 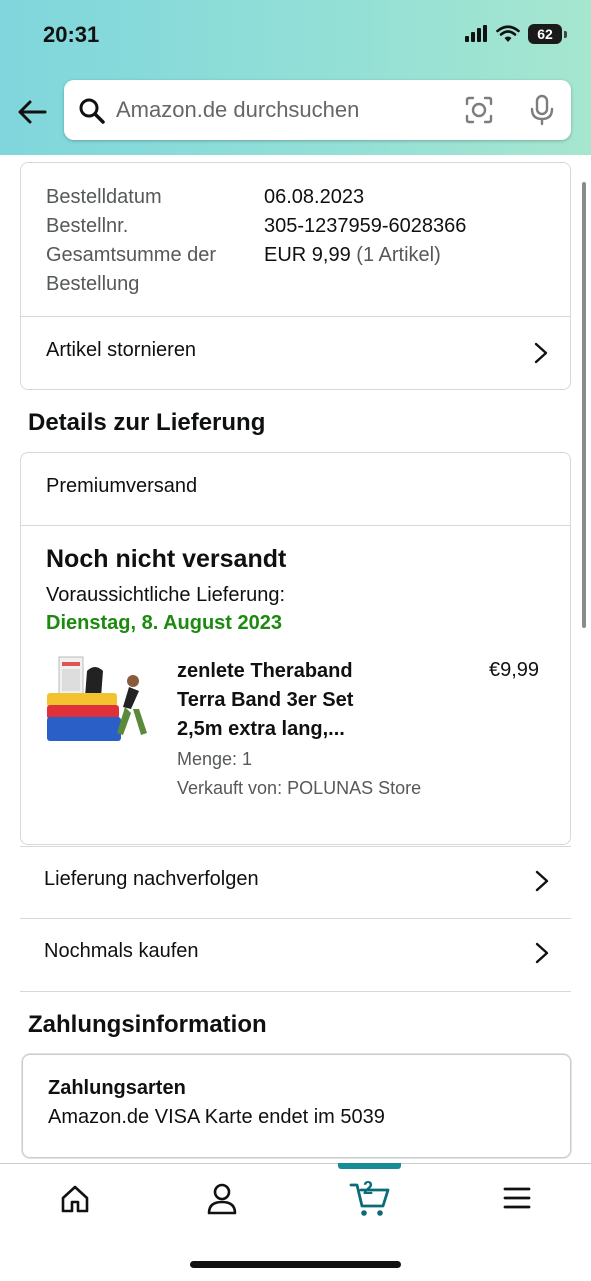 I want to click on back-button, so click(x=32, y=112).